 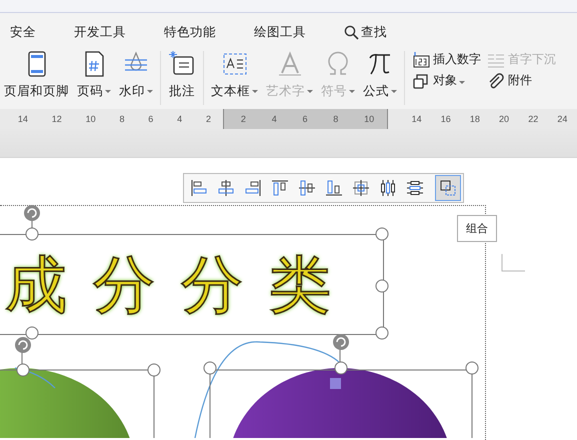 I want to click on ribbon-button: 公式, so click(x=380, y=75).